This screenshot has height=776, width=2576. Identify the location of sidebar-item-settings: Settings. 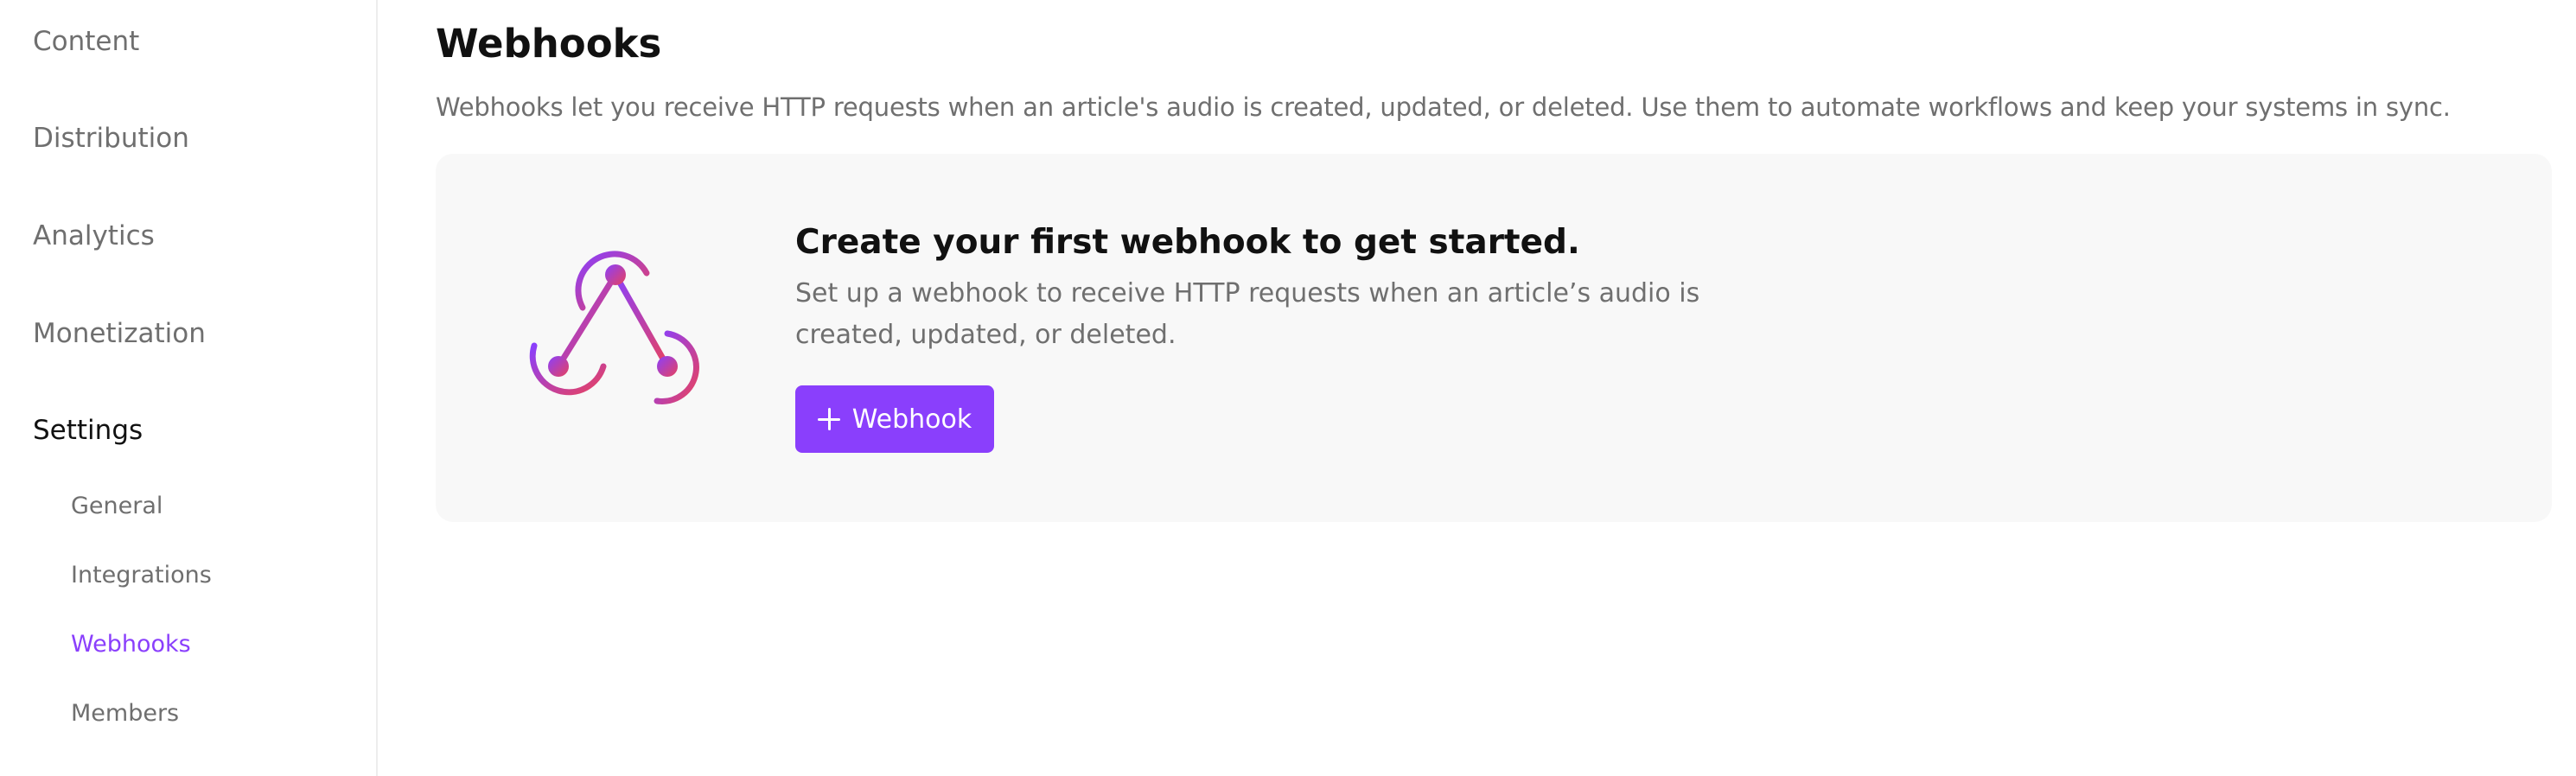
(88, 430).